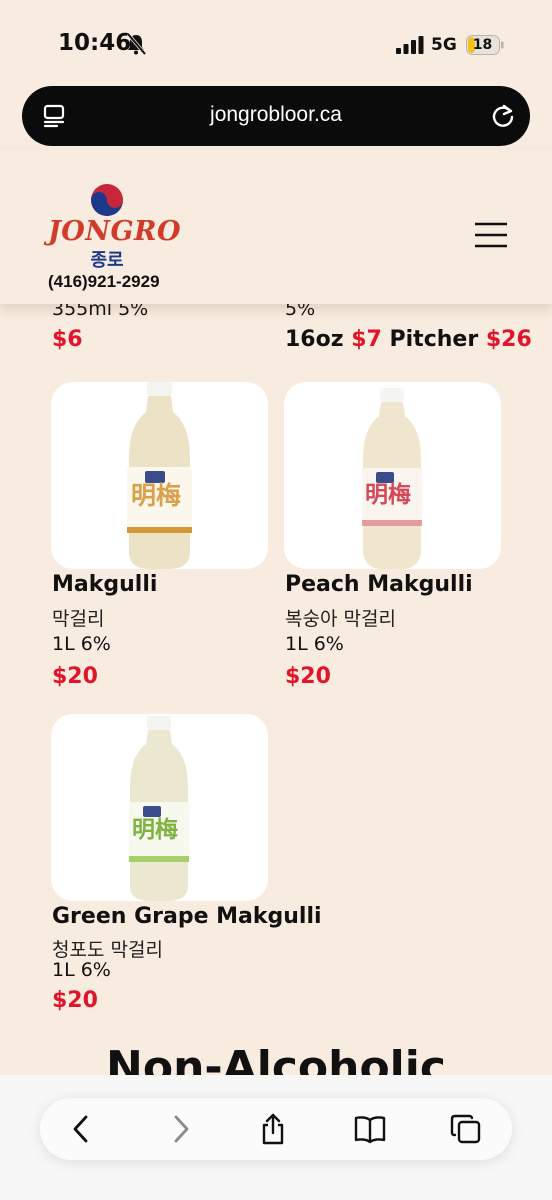 The height and width of the screenshot is (1200, 552). What do you see at coordinates (114, 231) in the screenshot?
I see `logo-text: JONGRO` at bounding box center [114, 231].